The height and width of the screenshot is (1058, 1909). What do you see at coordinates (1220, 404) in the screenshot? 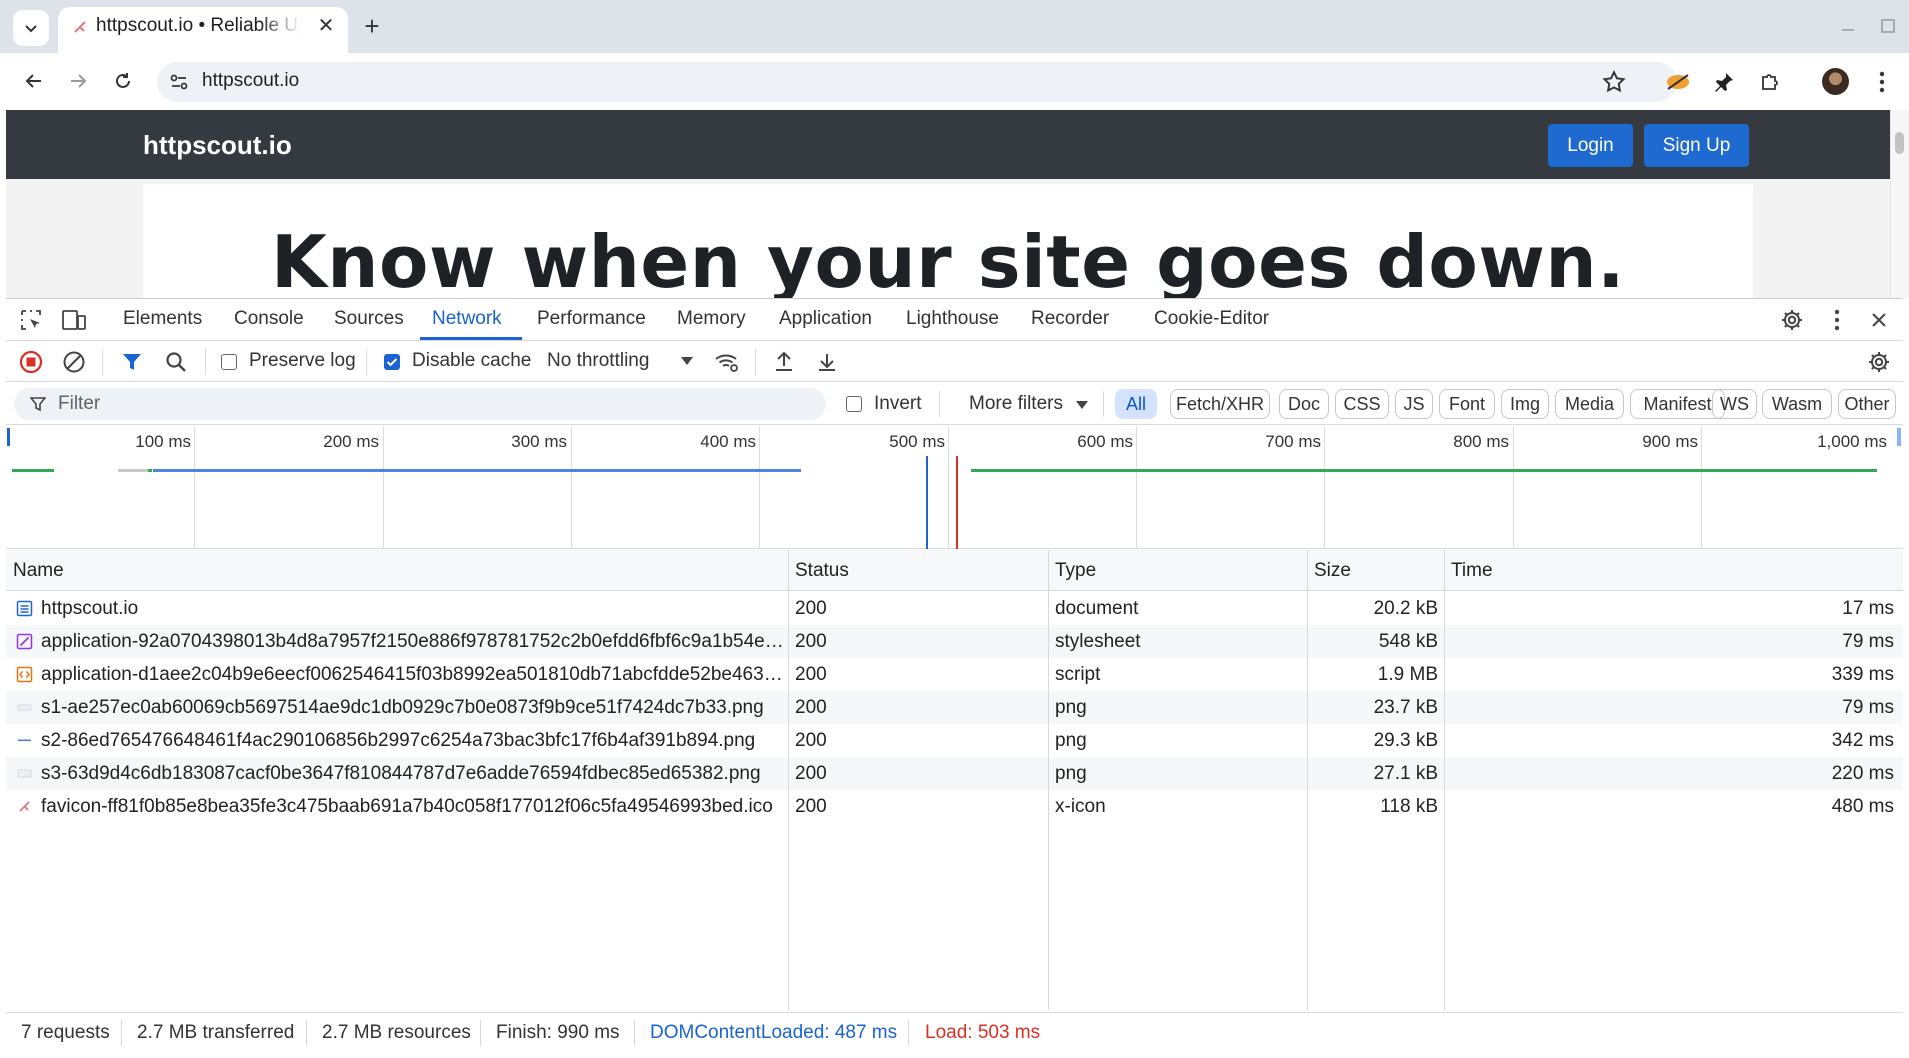
I see `filter-chip-fetch-xhr: Fetch/XHR` at bounding box center [1220, 404].